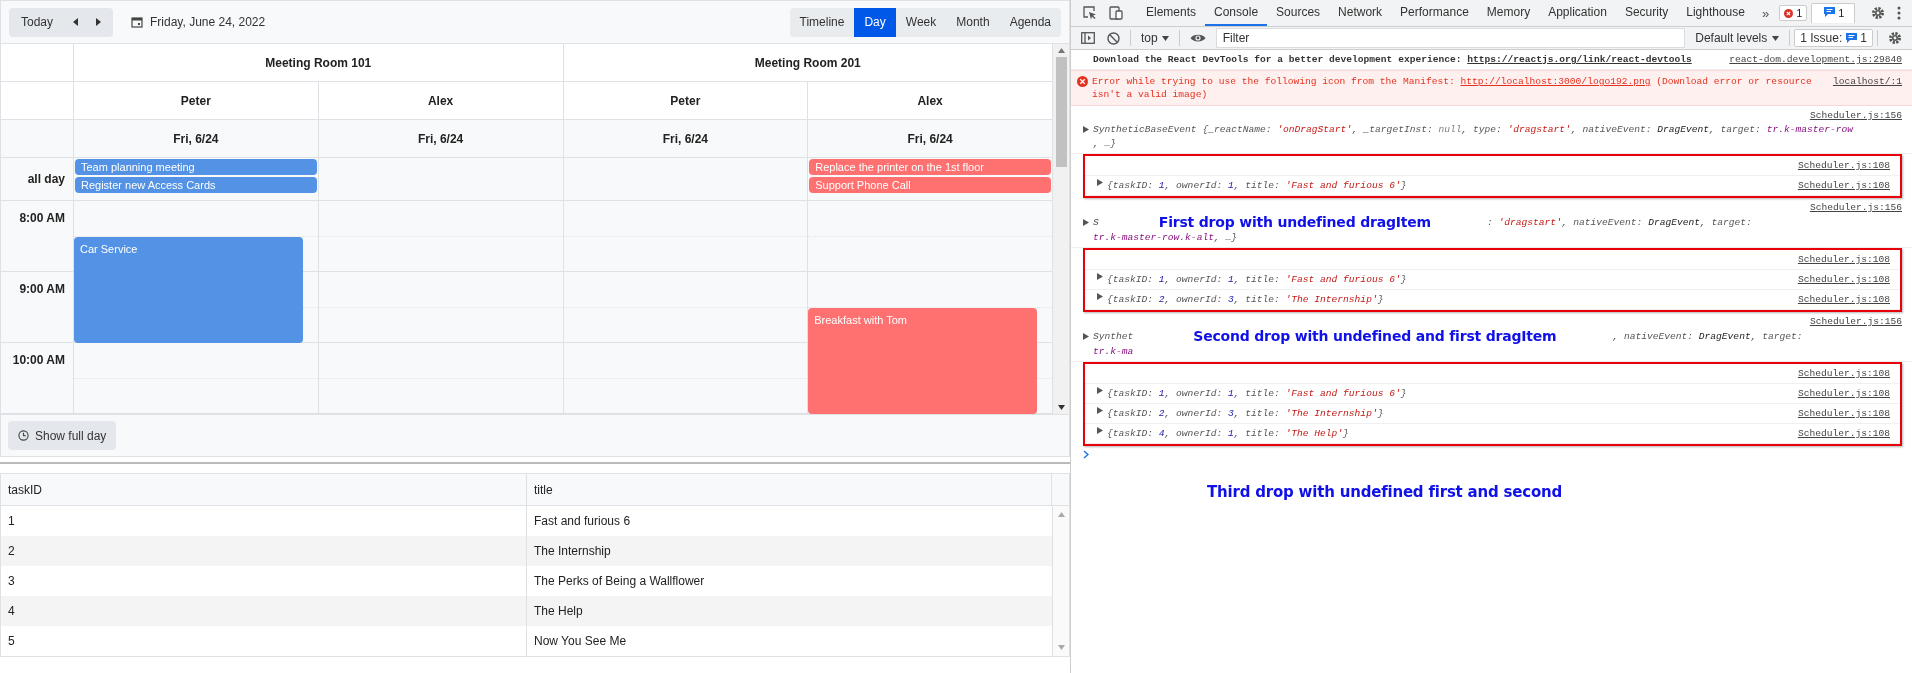  I want to click on date-label: Friday, June 24, 2022, so click(208, 22).